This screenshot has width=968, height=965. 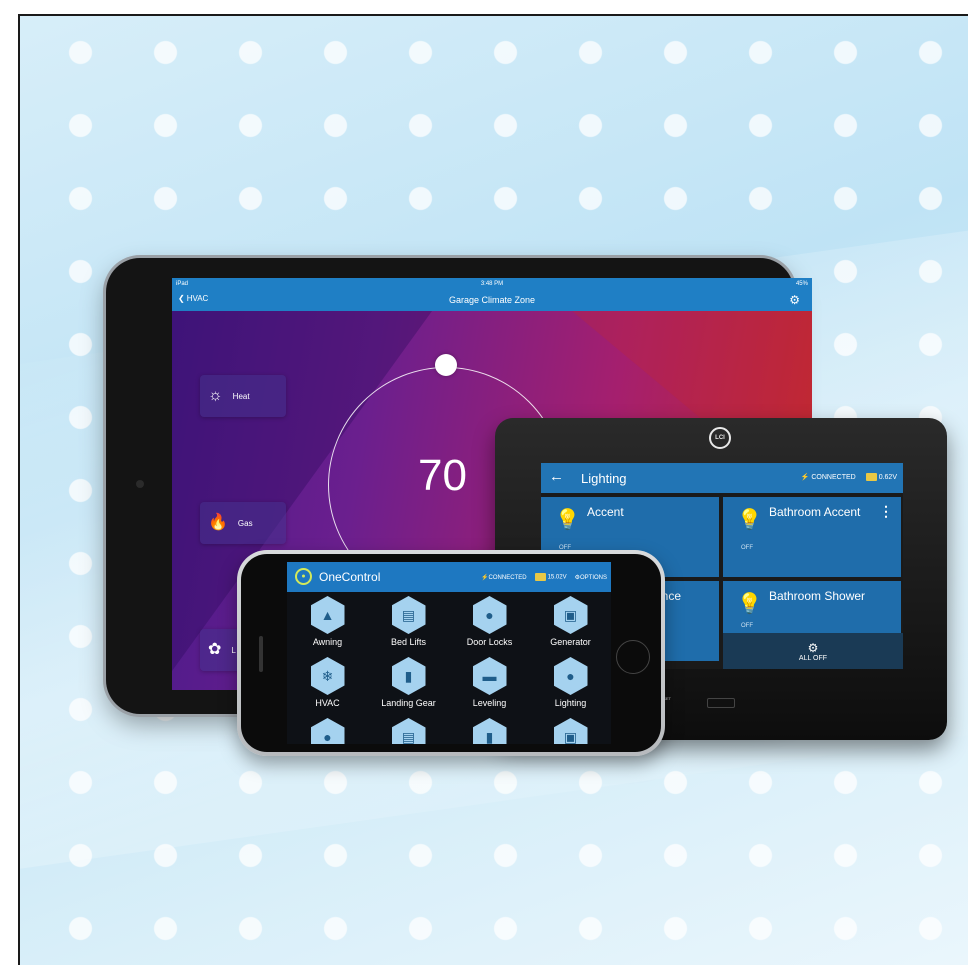 I want to click on mode-gas-button: 🔥 Gas, so click(x=243, y=523).